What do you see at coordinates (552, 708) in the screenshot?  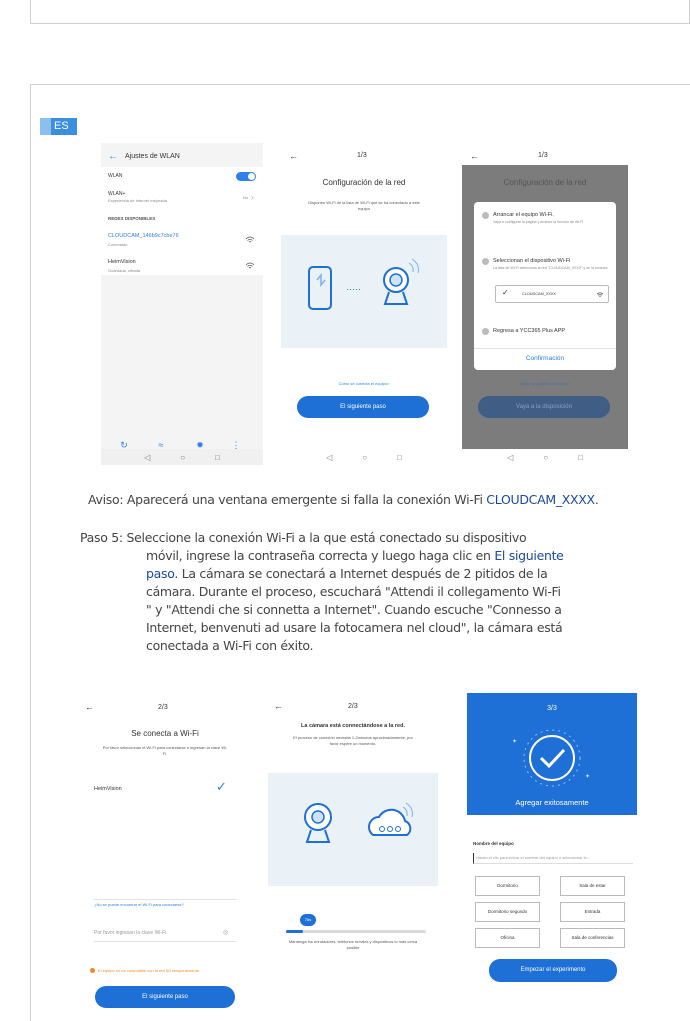 I see `step-indicator: 3/3` at bounding box center [552, 708].